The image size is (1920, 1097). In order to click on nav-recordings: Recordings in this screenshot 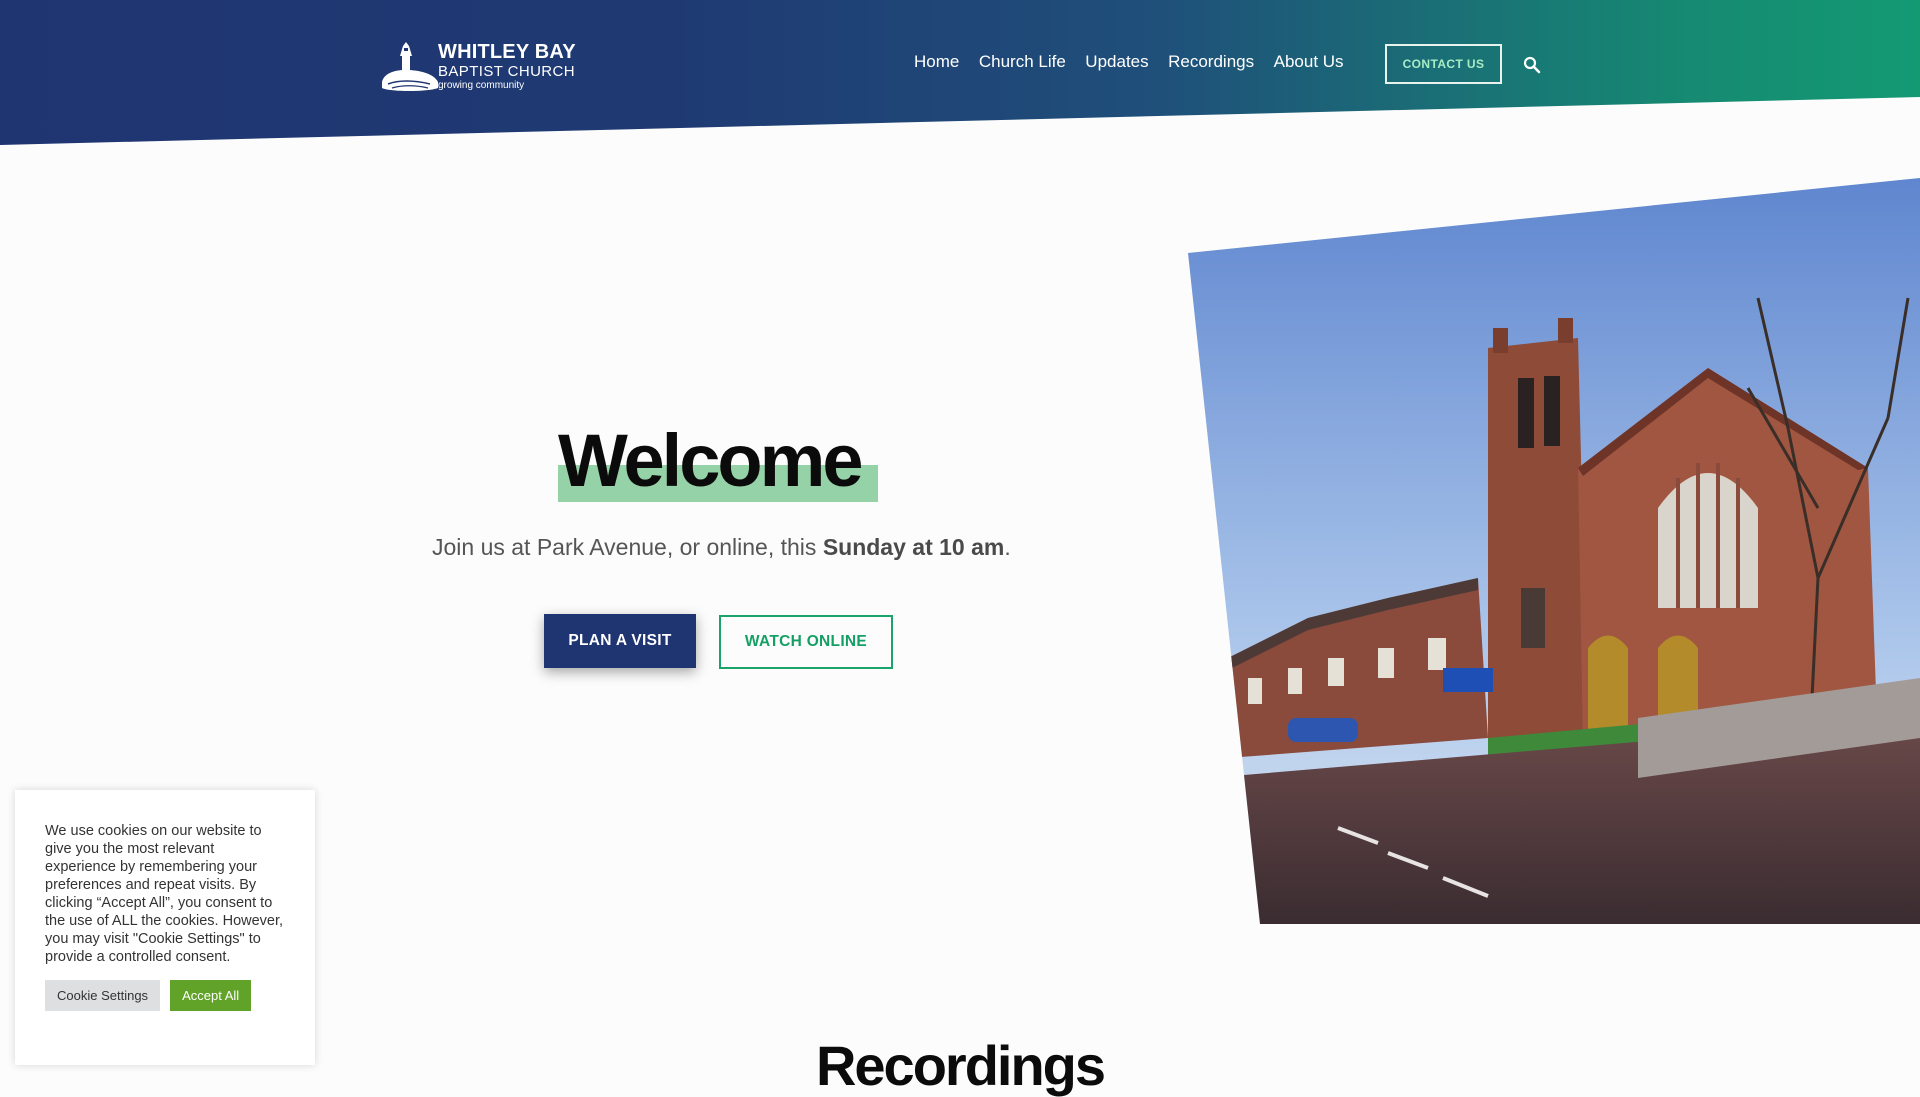, I will do `click(1211, 62)`.